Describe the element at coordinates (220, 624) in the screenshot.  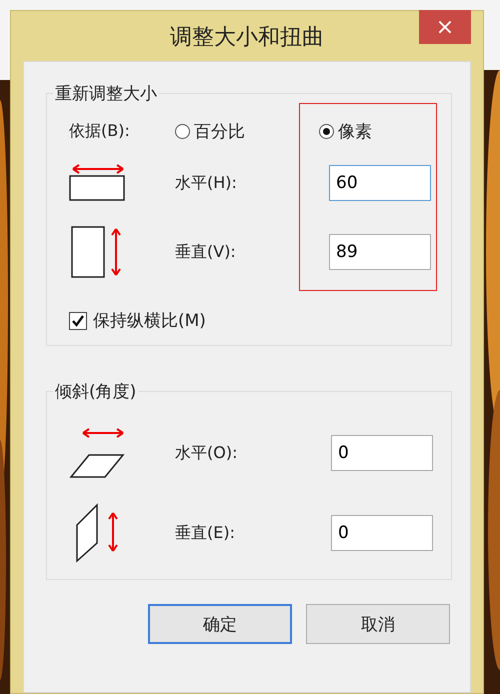
I see `dialog-button: 确定` at that location.